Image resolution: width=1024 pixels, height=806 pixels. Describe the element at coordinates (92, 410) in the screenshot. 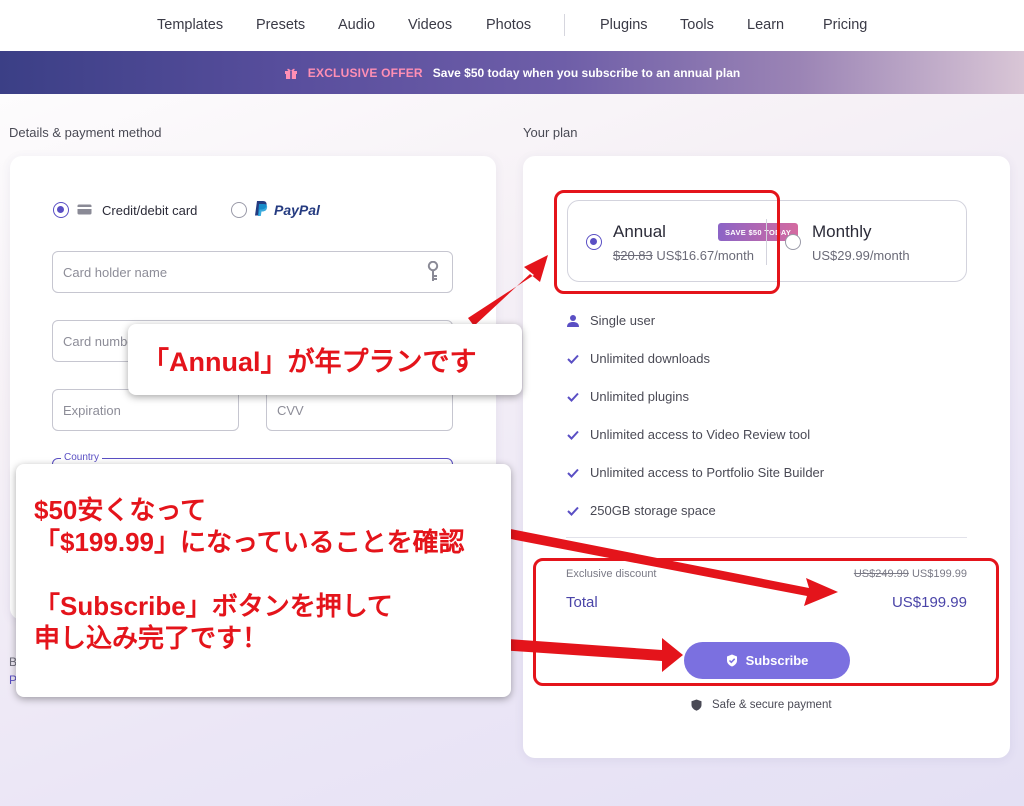

I see `expiration-placeholder: Expiration` at that location.